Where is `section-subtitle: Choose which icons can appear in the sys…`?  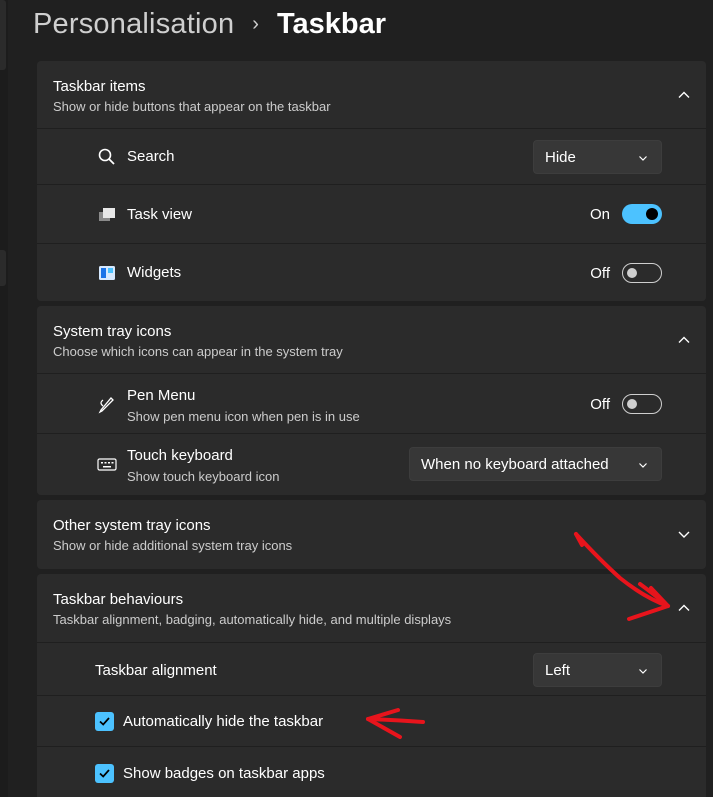
section-subtitle: Choose which icons can appear in the sys… is located at coordinates (198, 351).